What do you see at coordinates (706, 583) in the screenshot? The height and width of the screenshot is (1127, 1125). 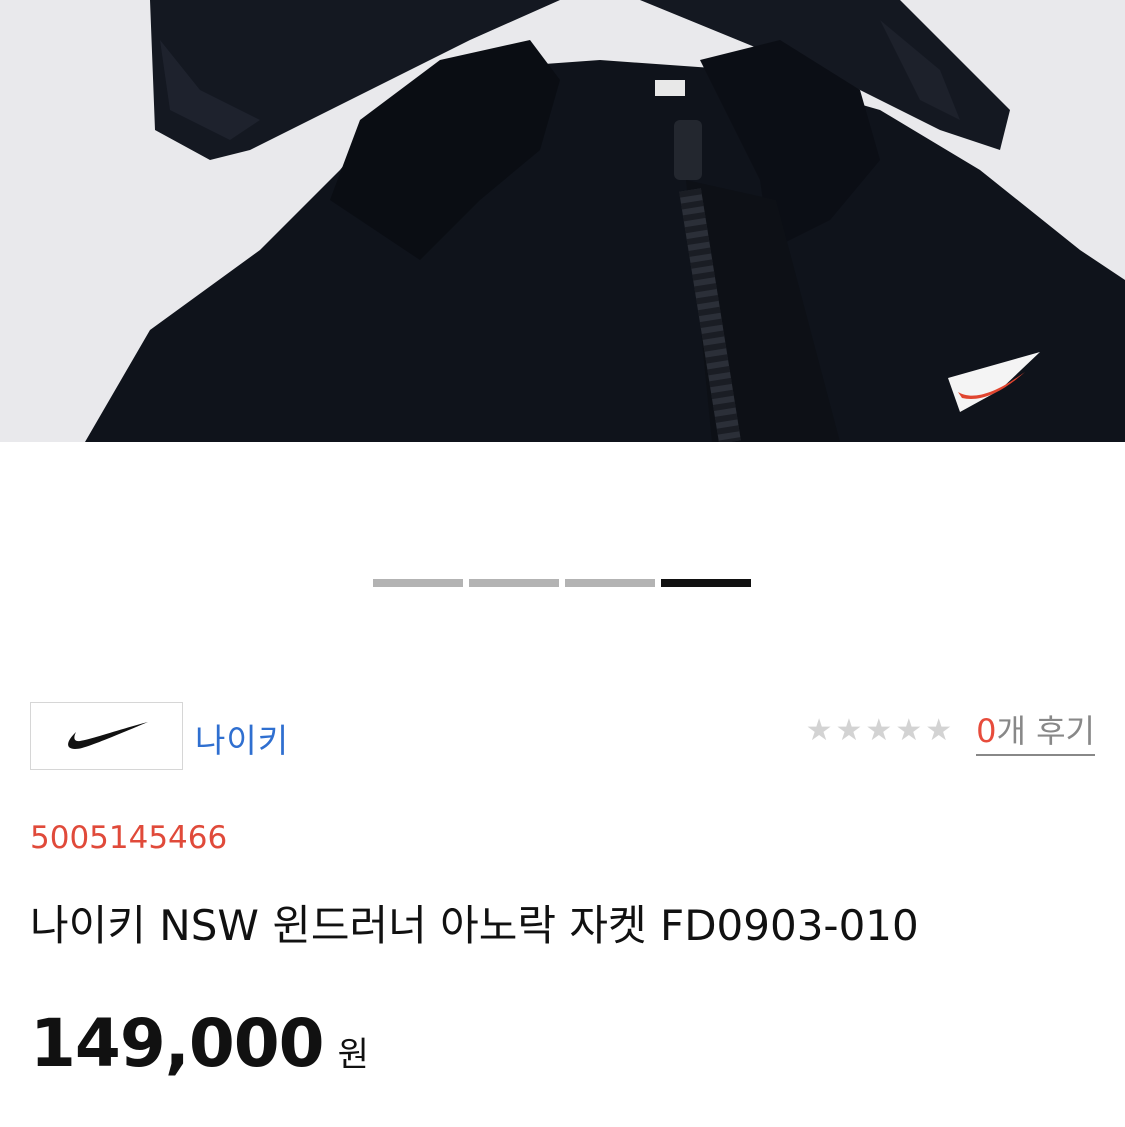 I see `pager-dot-4-active` at bounding box center [706, 583].